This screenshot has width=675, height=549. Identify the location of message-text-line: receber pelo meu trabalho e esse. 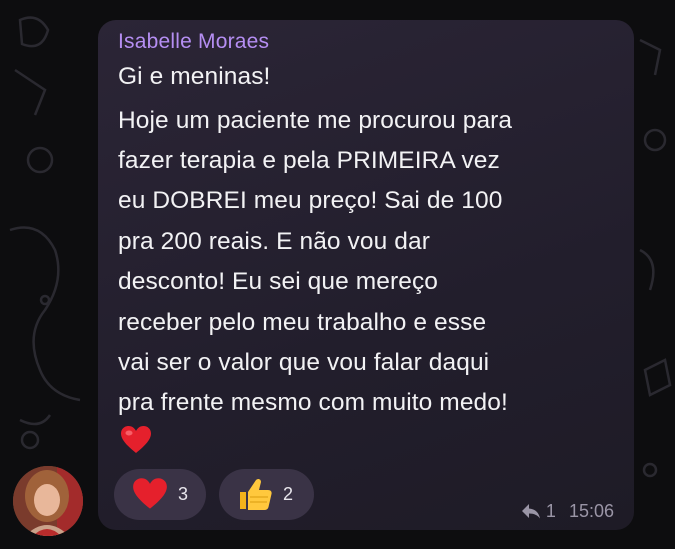
(302, 322).